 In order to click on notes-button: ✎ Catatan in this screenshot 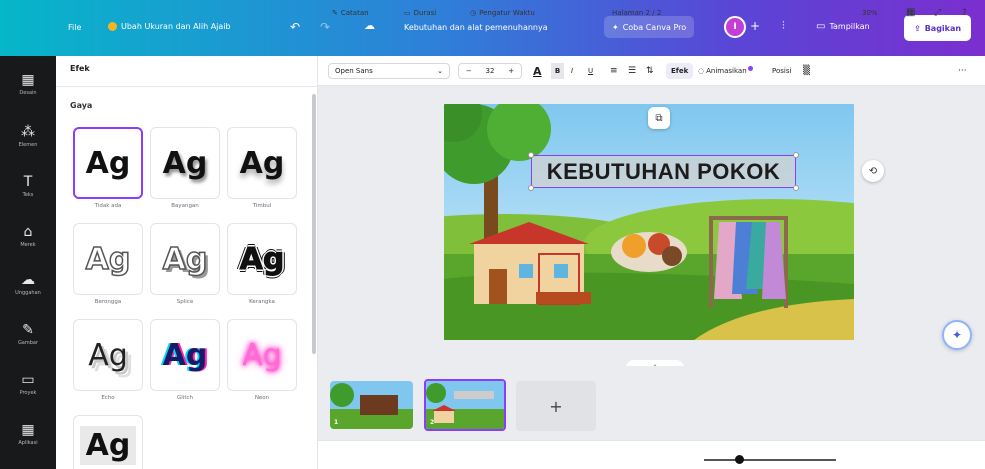, I will do `click(350, 13)`.